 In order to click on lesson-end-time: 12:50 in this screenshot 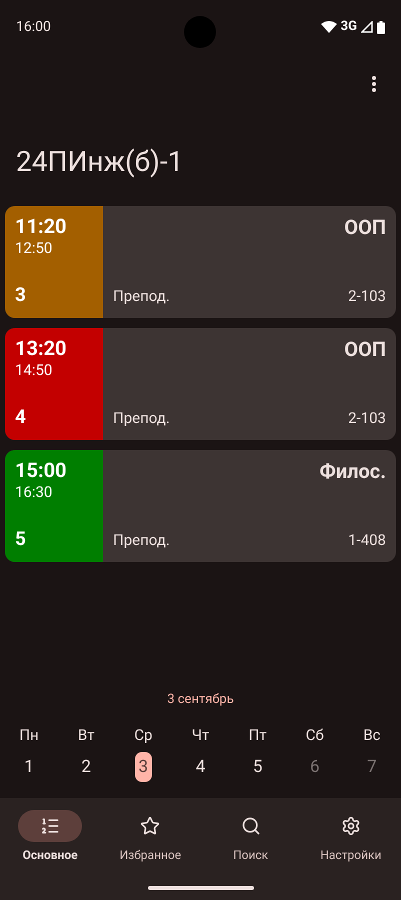, I will do `click(34, 248)`.